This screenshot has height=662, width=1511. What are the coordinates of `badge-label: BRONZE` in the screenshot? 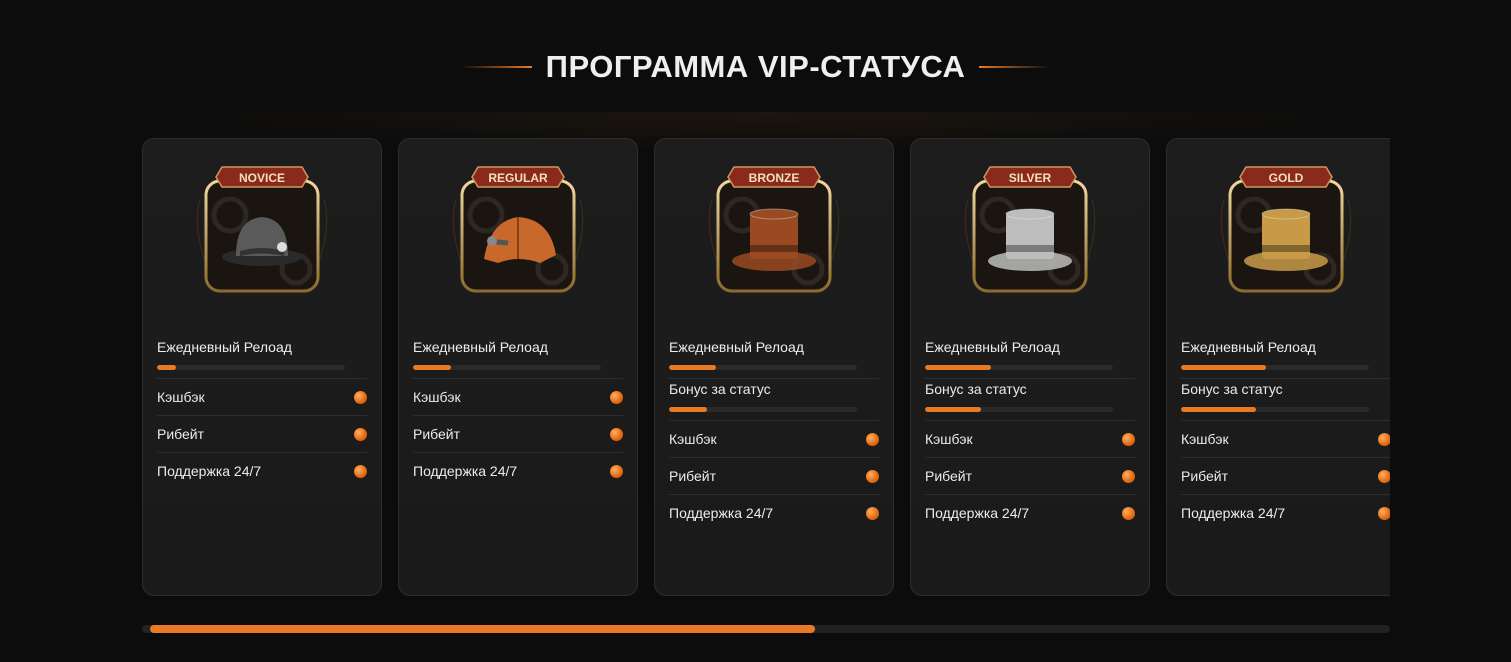 It's located at (774, 178).